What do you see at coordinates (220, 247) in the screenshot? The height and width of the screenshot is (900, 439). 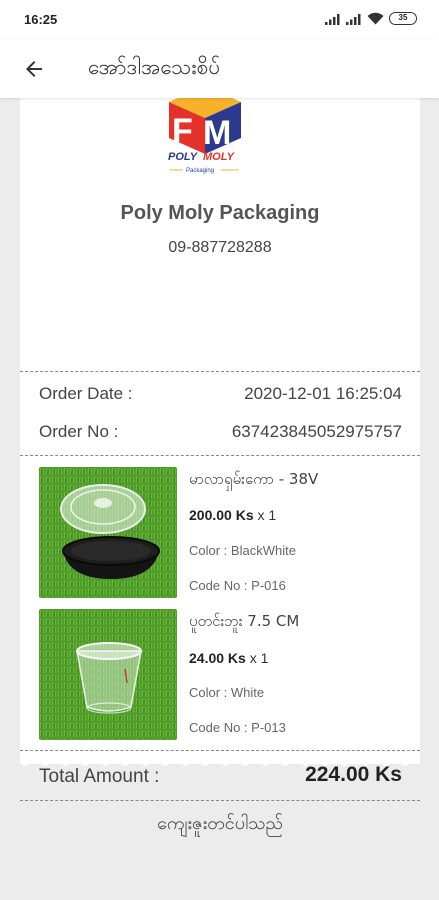 I see `shop-phone: 09-887728288` at bounding box center [220, 247].